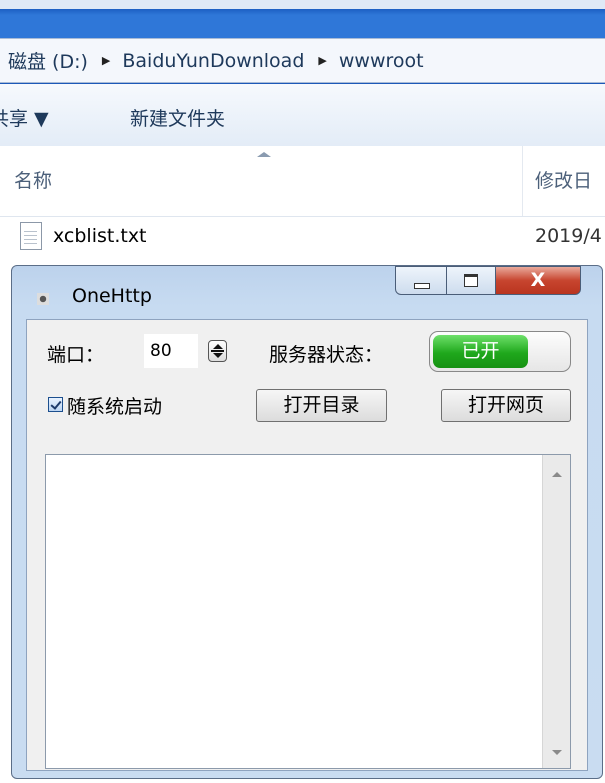 This screenshot has width=605, height=783. Describe the element at coordinates (557, 474) in the screenshot. I see `scroll-up-icon` at that location.